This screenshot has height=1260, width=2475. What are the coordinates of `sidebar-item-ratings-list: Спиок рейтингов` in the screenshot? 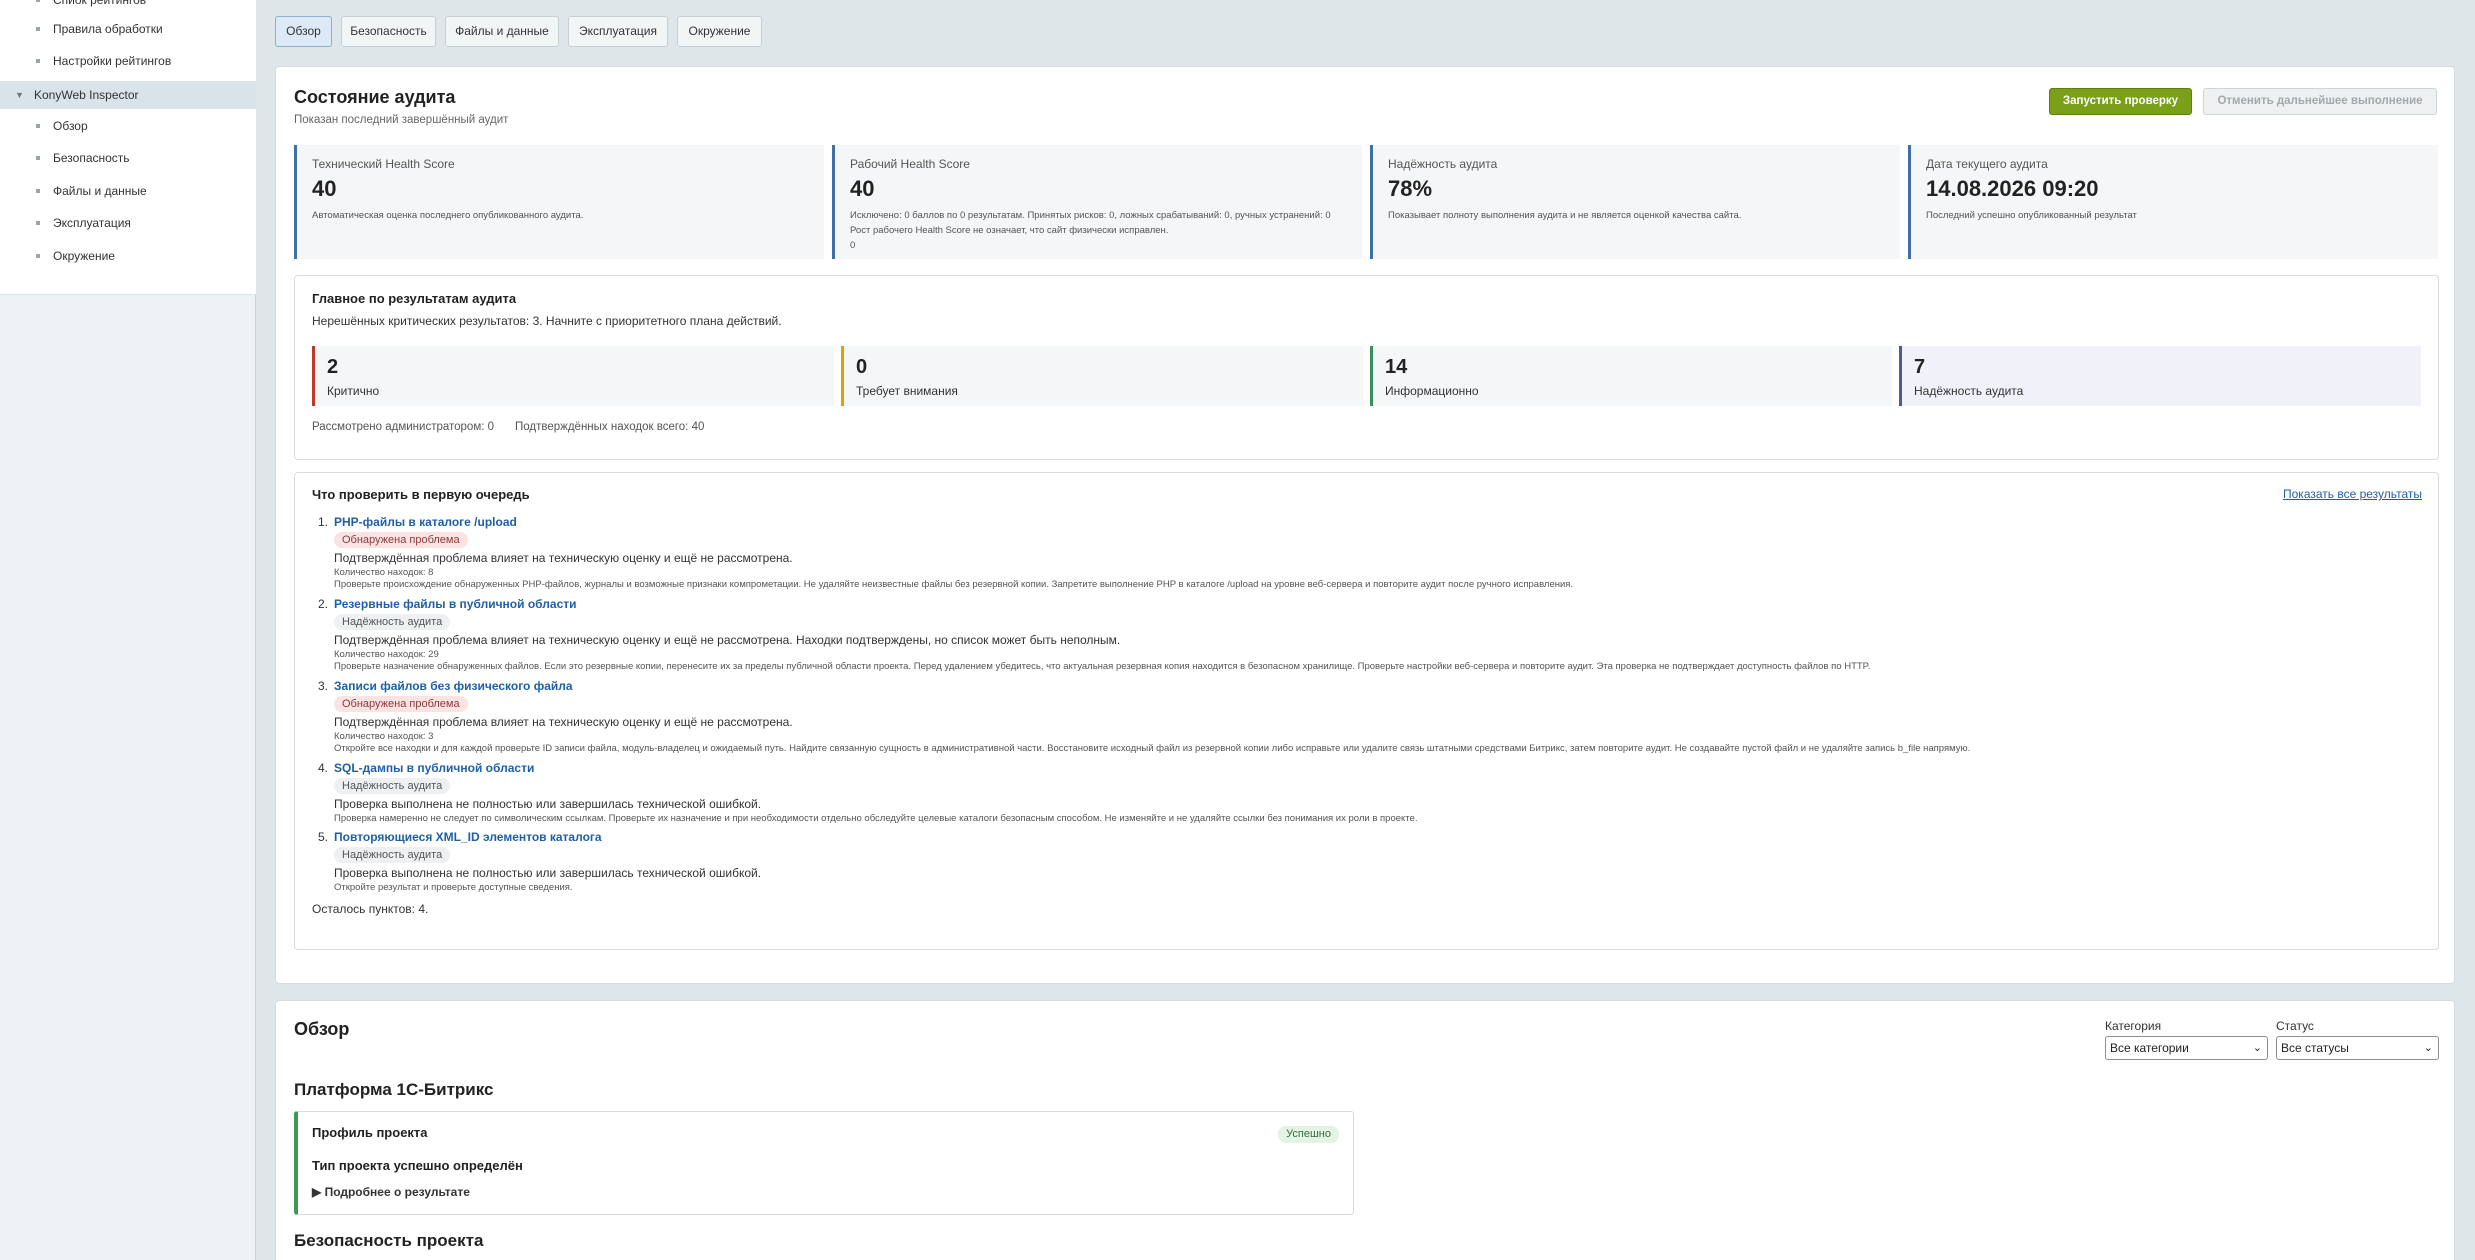 It's located at (128, 7).